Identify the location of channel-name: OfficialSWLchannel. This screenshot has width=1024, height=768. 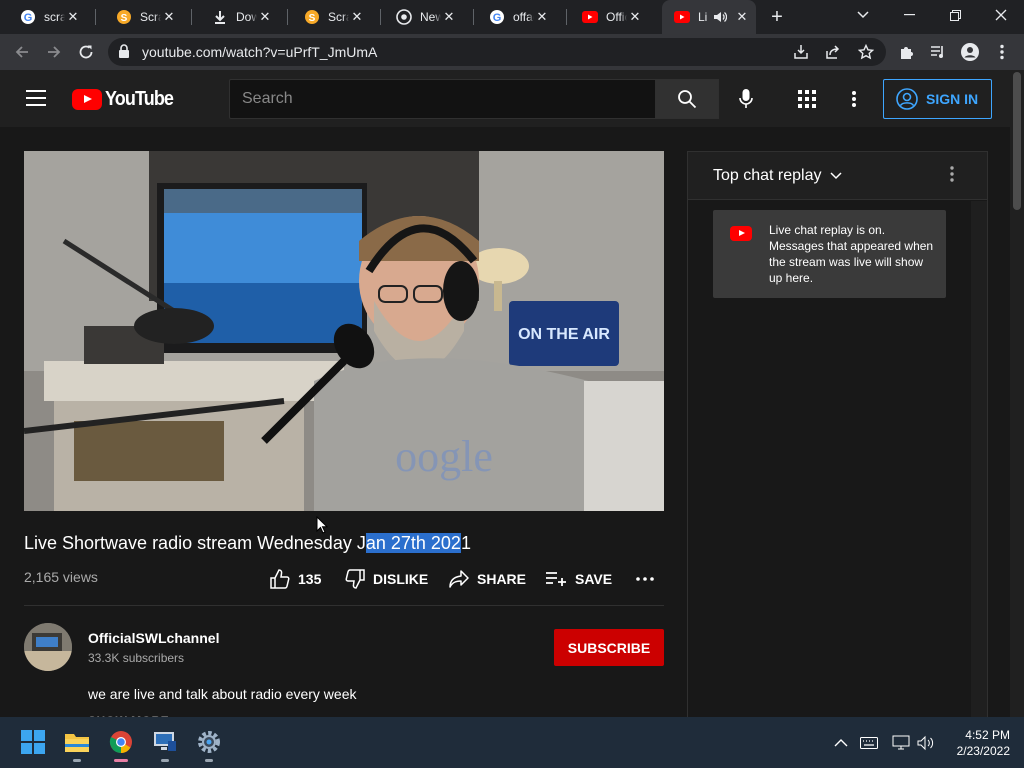
(153, 638).